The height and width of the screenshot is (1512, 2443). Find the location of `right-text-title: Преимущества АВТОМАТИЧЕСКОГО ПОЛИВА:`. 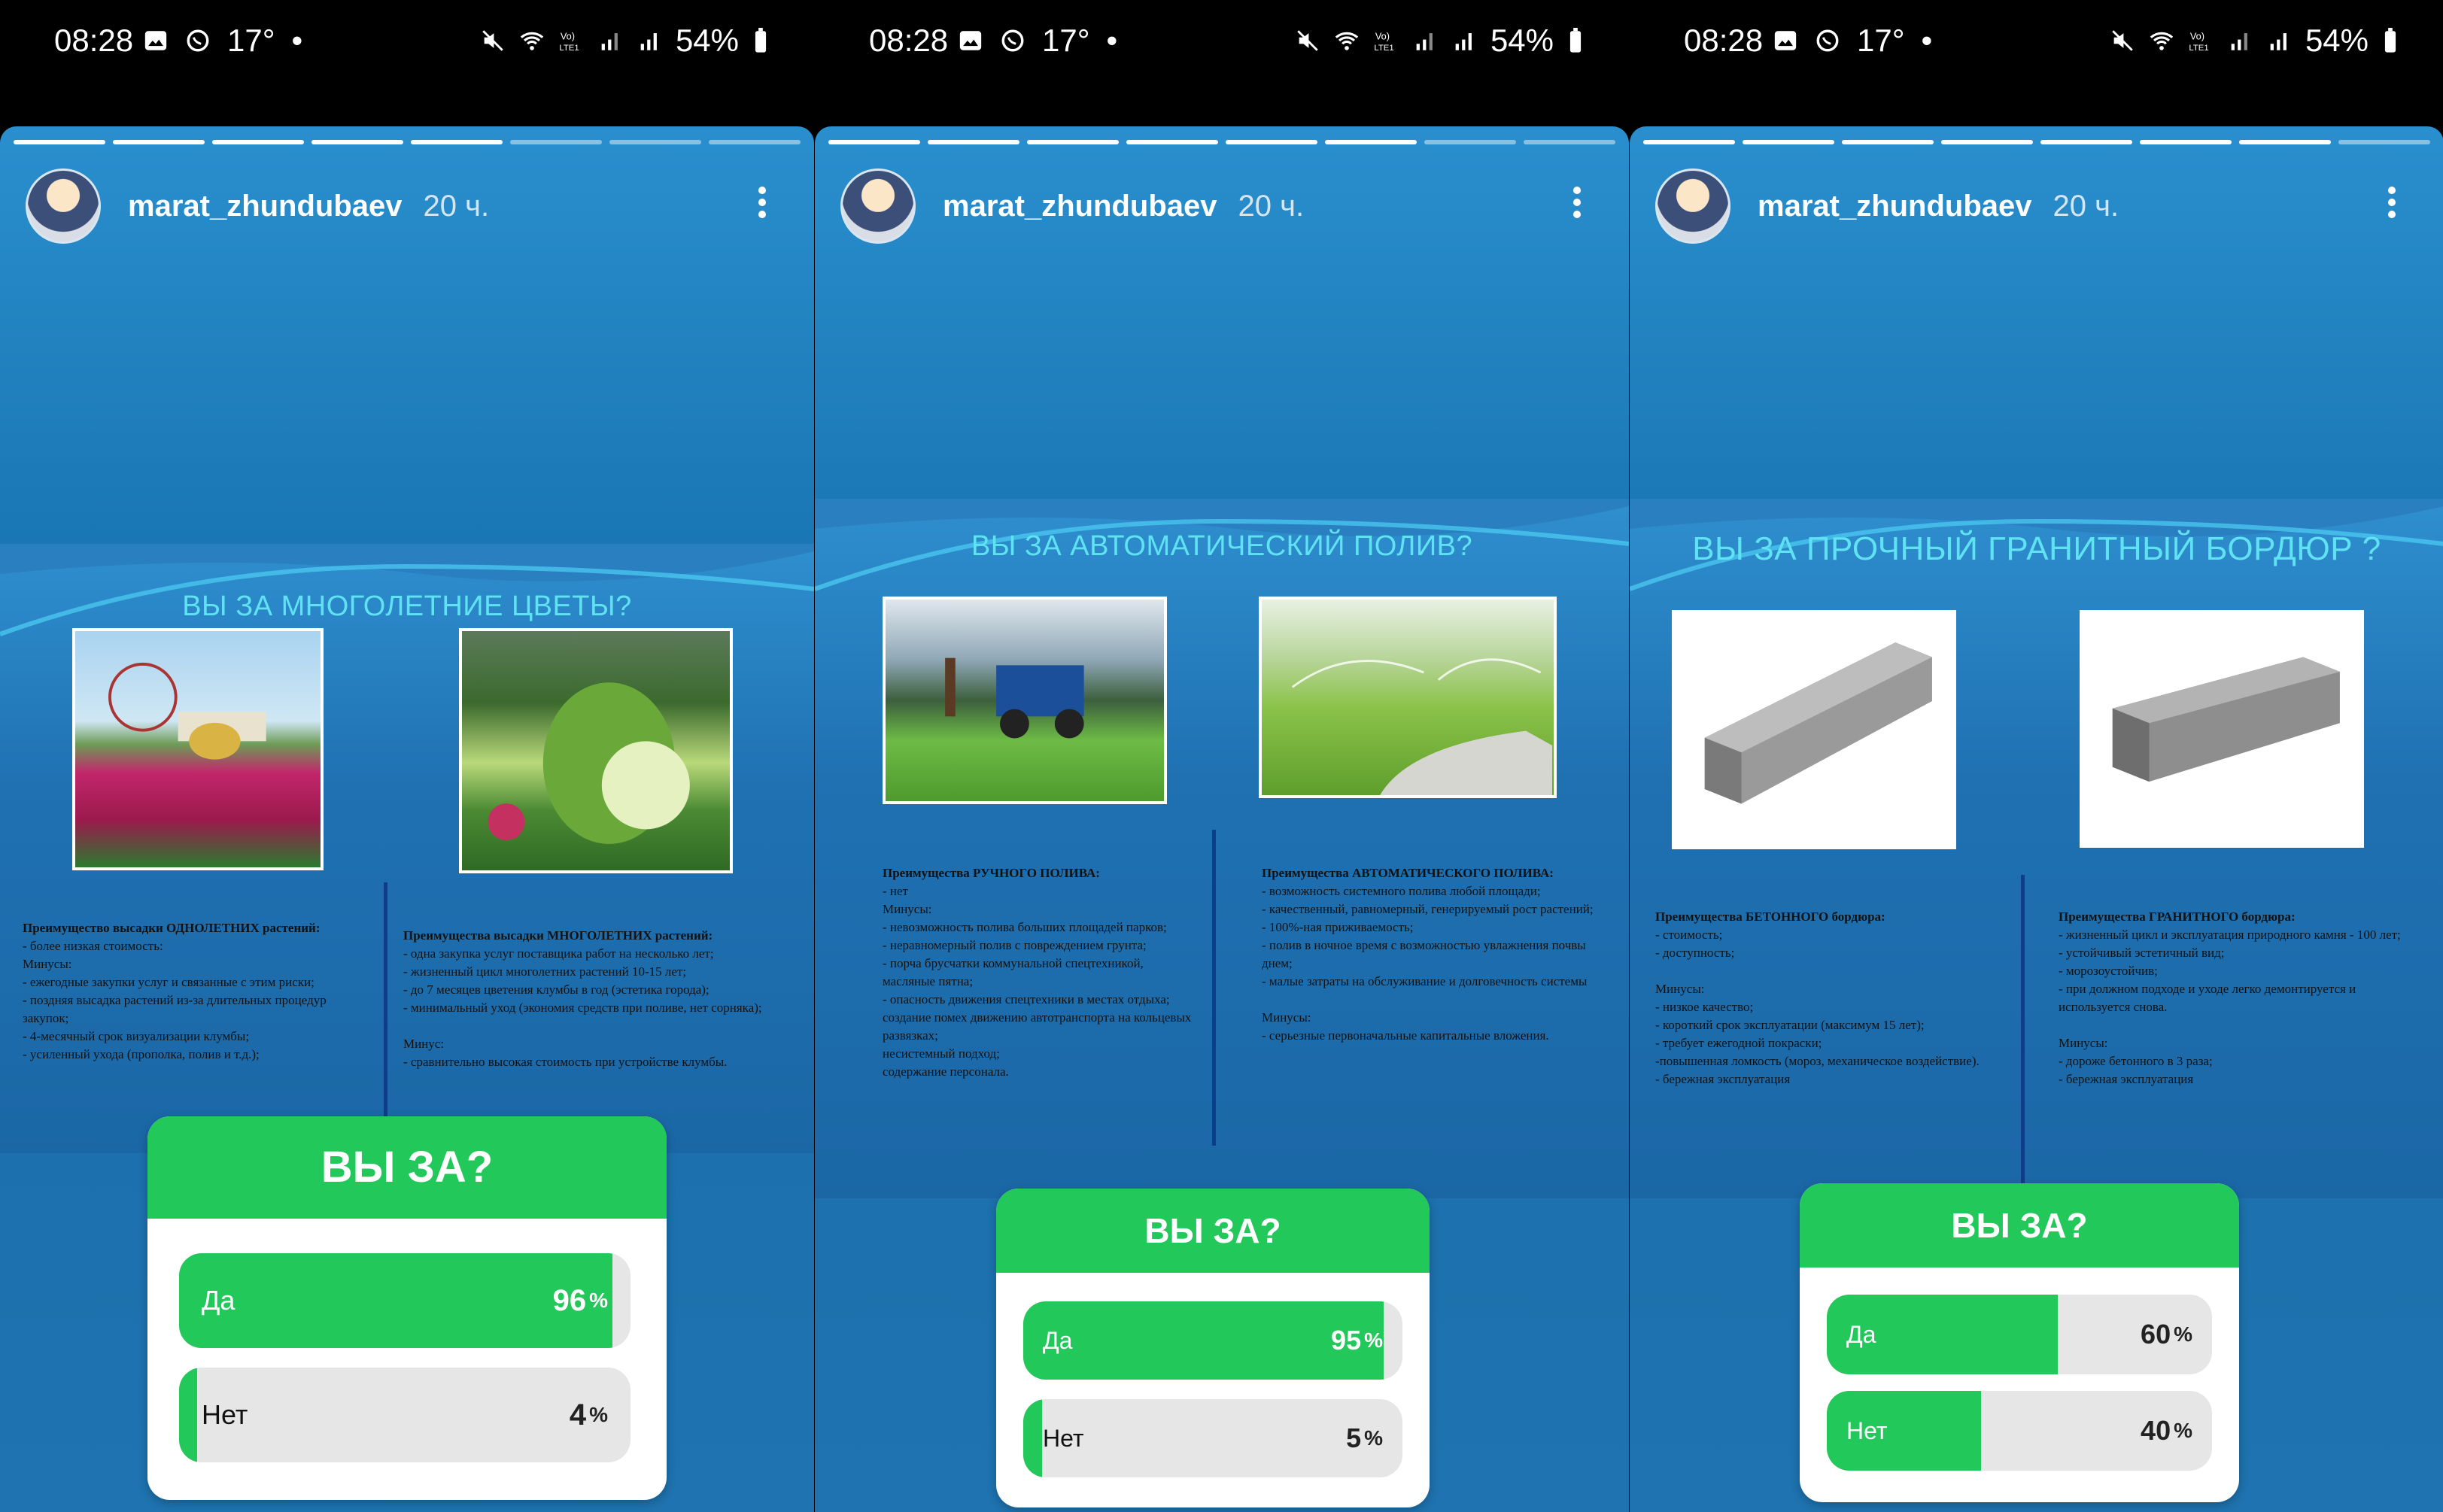

right-text-title: Преимущества АВТОМАТИЧЕСКОГО ПОЛИВА: is located at coordinates (1408, 873).